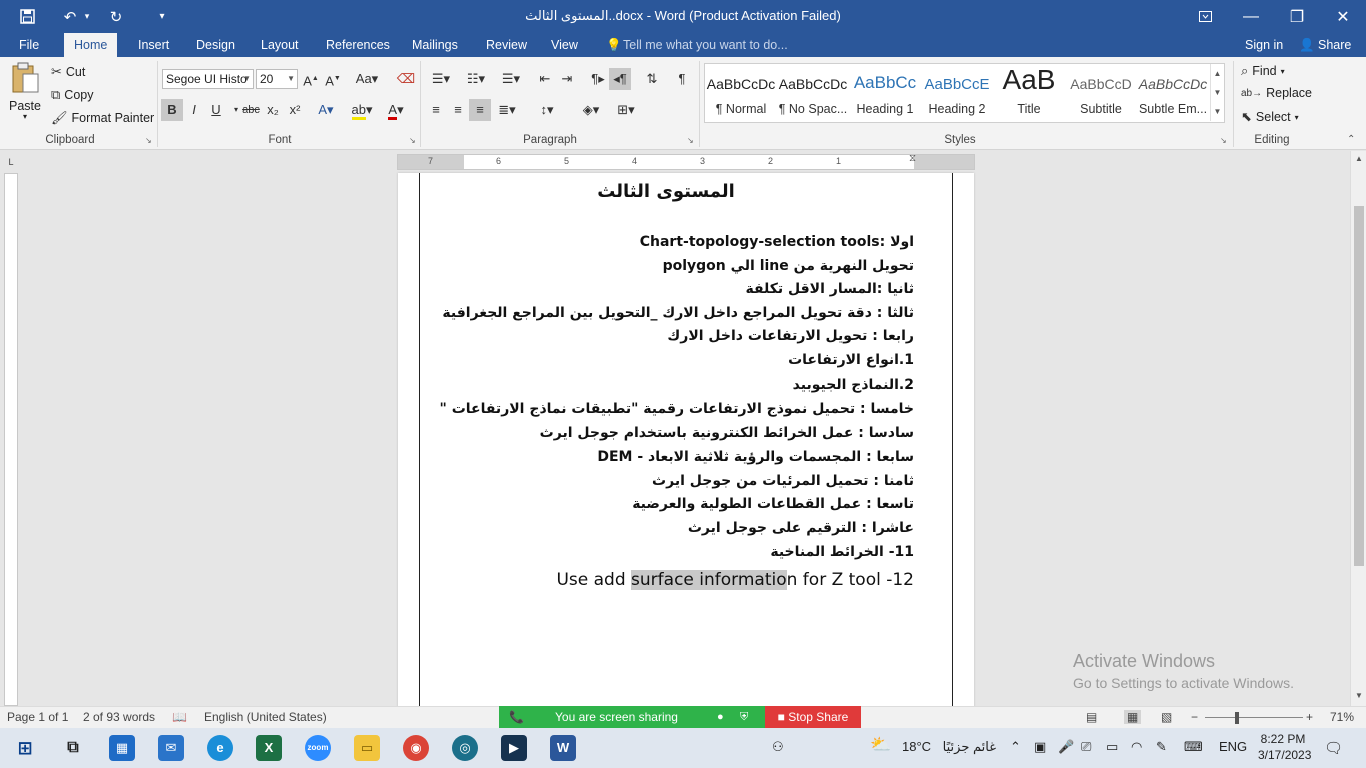 This screenshot has height=768, width=1366. Describe the element at coordinates (1237, 718) in the screenshot. I see `zoom-slider-thumb` at that location.